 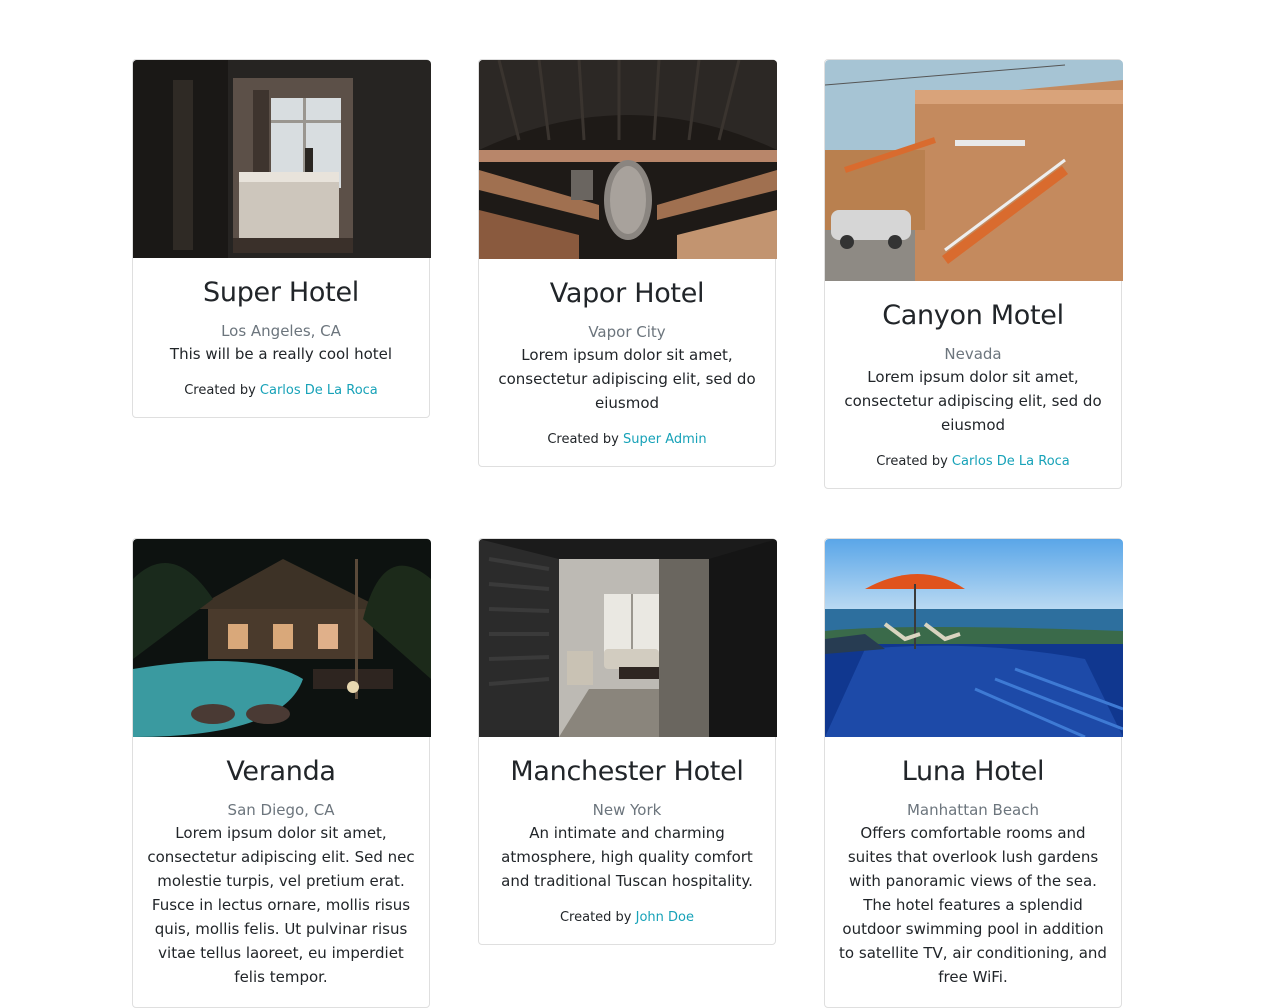 What do you see at coordinates (973, 354) in the screenshot?
I see `hotel-location: Nevada` at bounding box center [973, 354].